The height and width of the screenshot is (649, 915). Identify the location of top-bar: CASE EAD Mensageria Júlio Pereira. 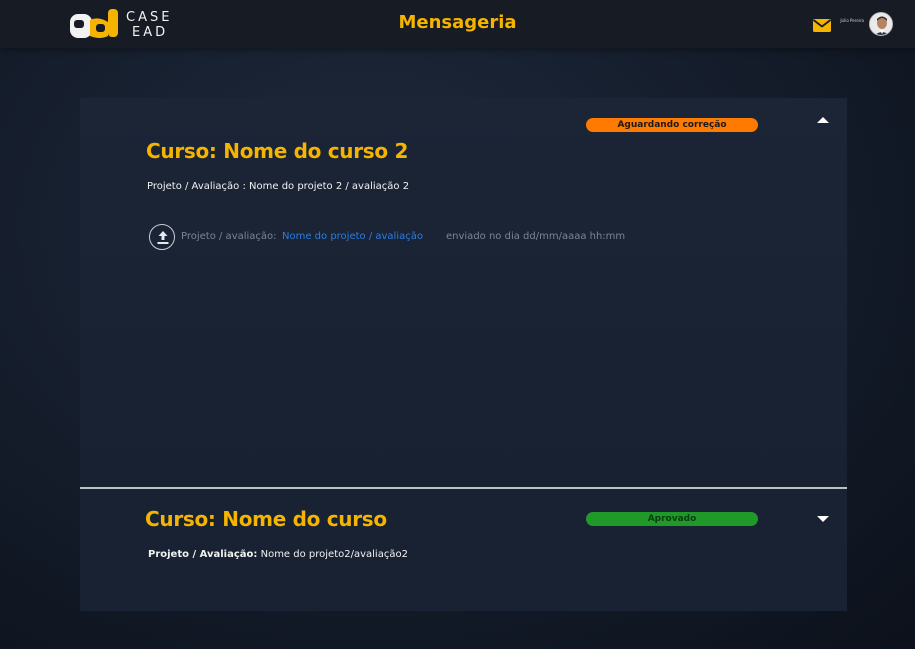
(457, 24).